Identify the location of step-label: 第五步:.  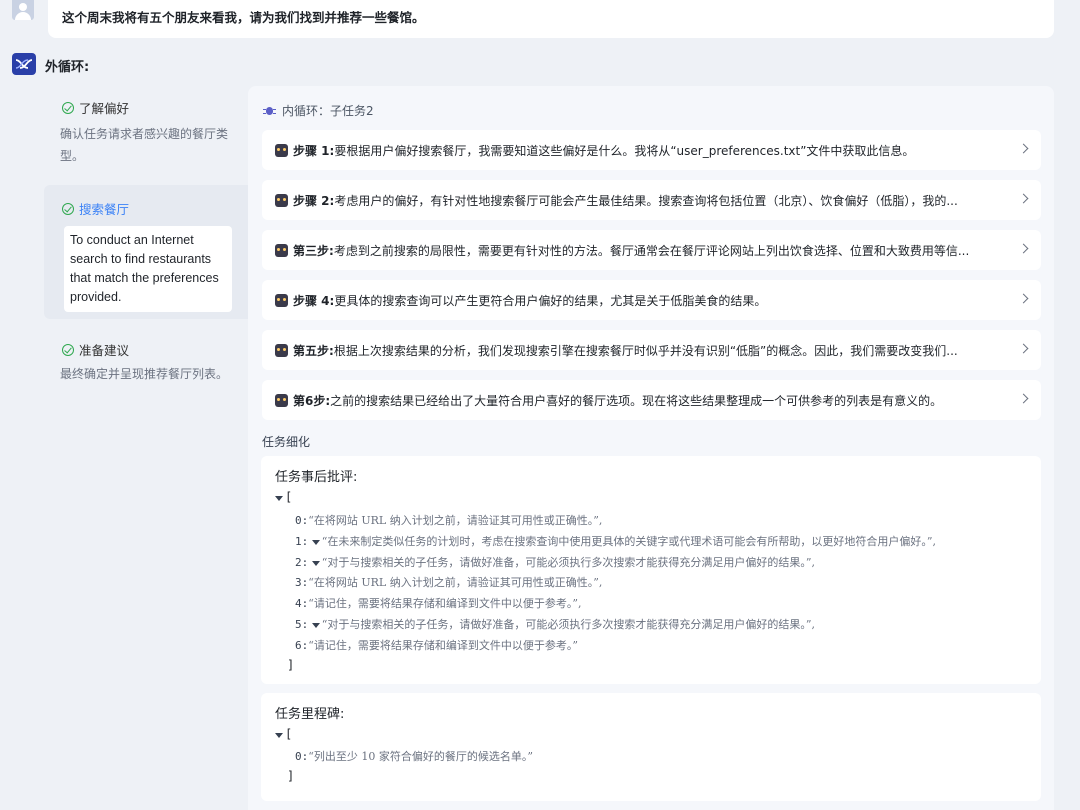
(313, 350).